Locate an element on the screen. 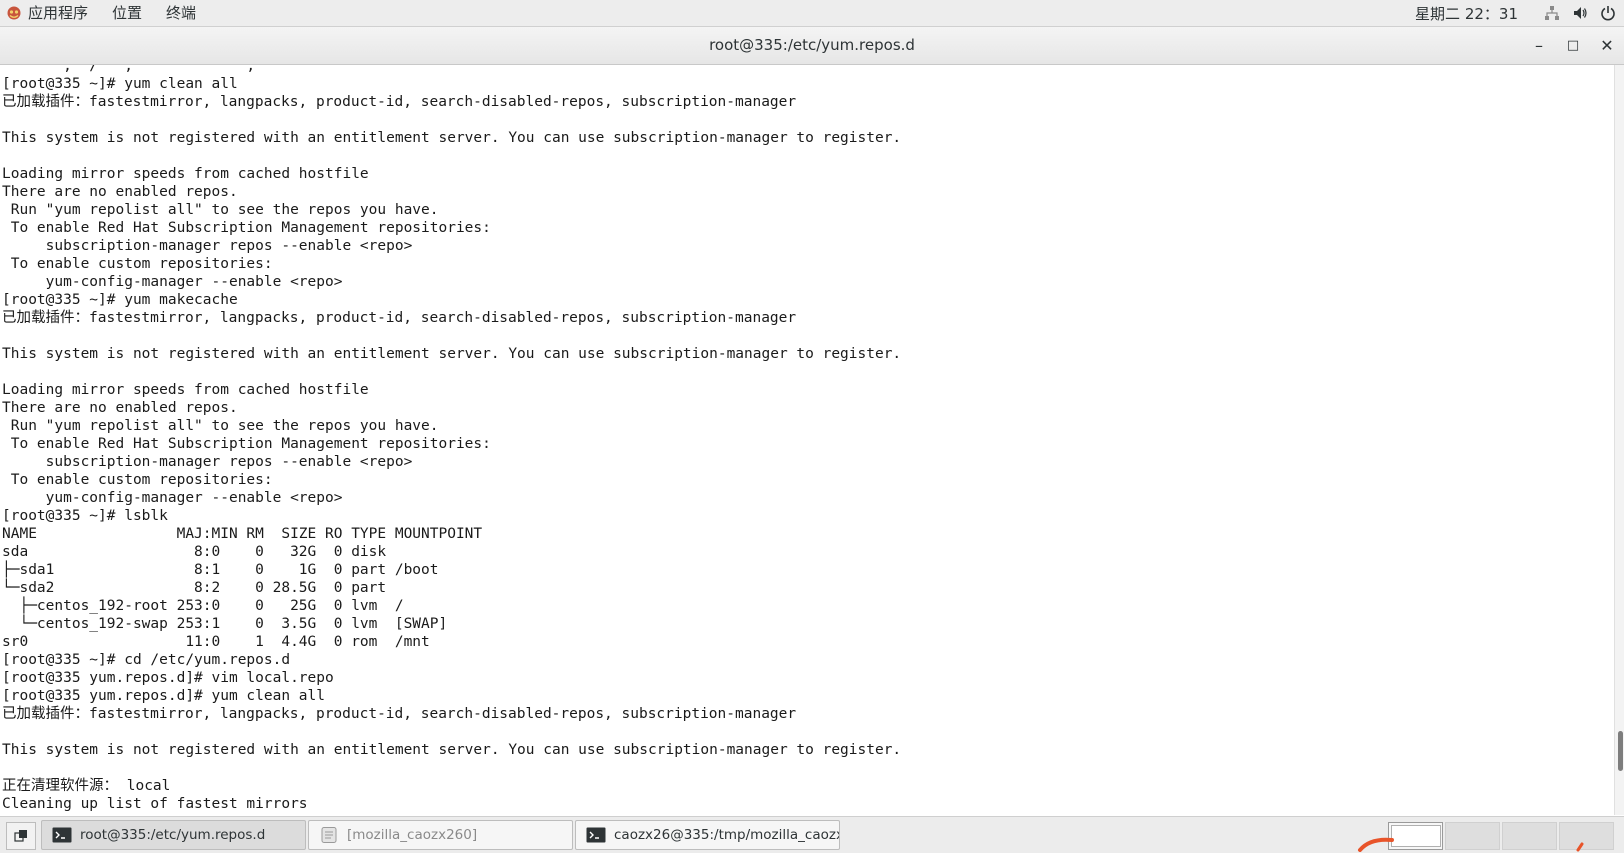 This screenshot has height=853, width=1624. terminal-line: , / , , is located at coordinates (129, 69).